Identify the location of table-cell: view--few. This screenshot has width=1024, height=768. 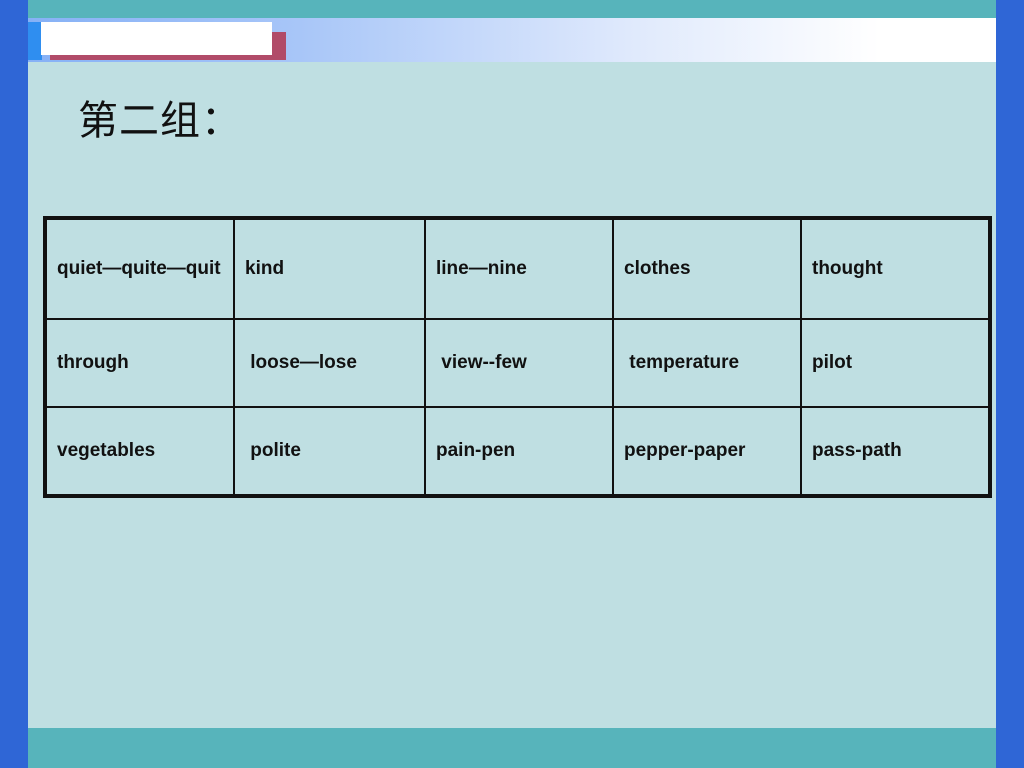
(519, 363).